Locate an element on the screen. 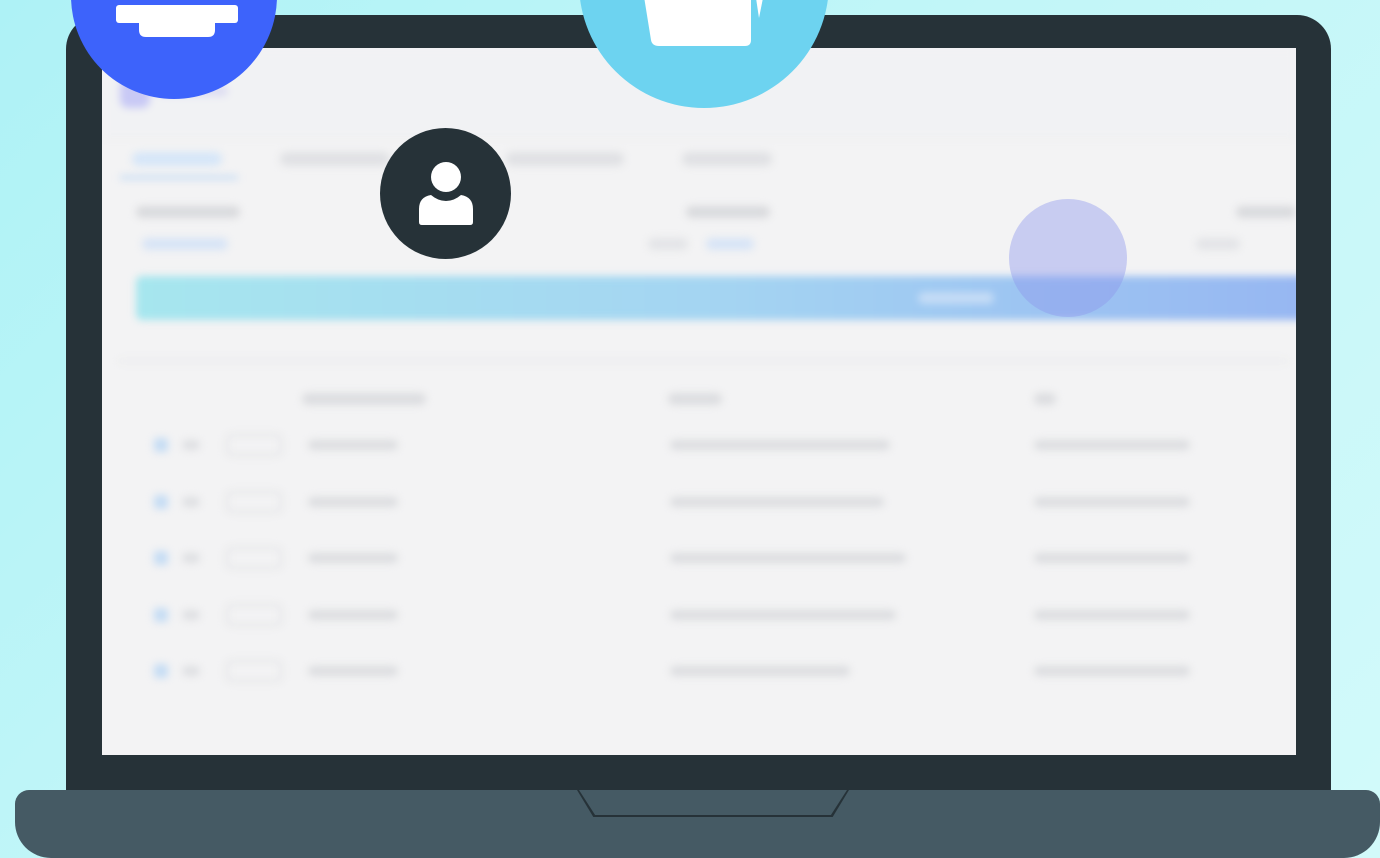 This screenshot has height=858, width=1380. decorative-circle is located at coordinates (1068, 258).